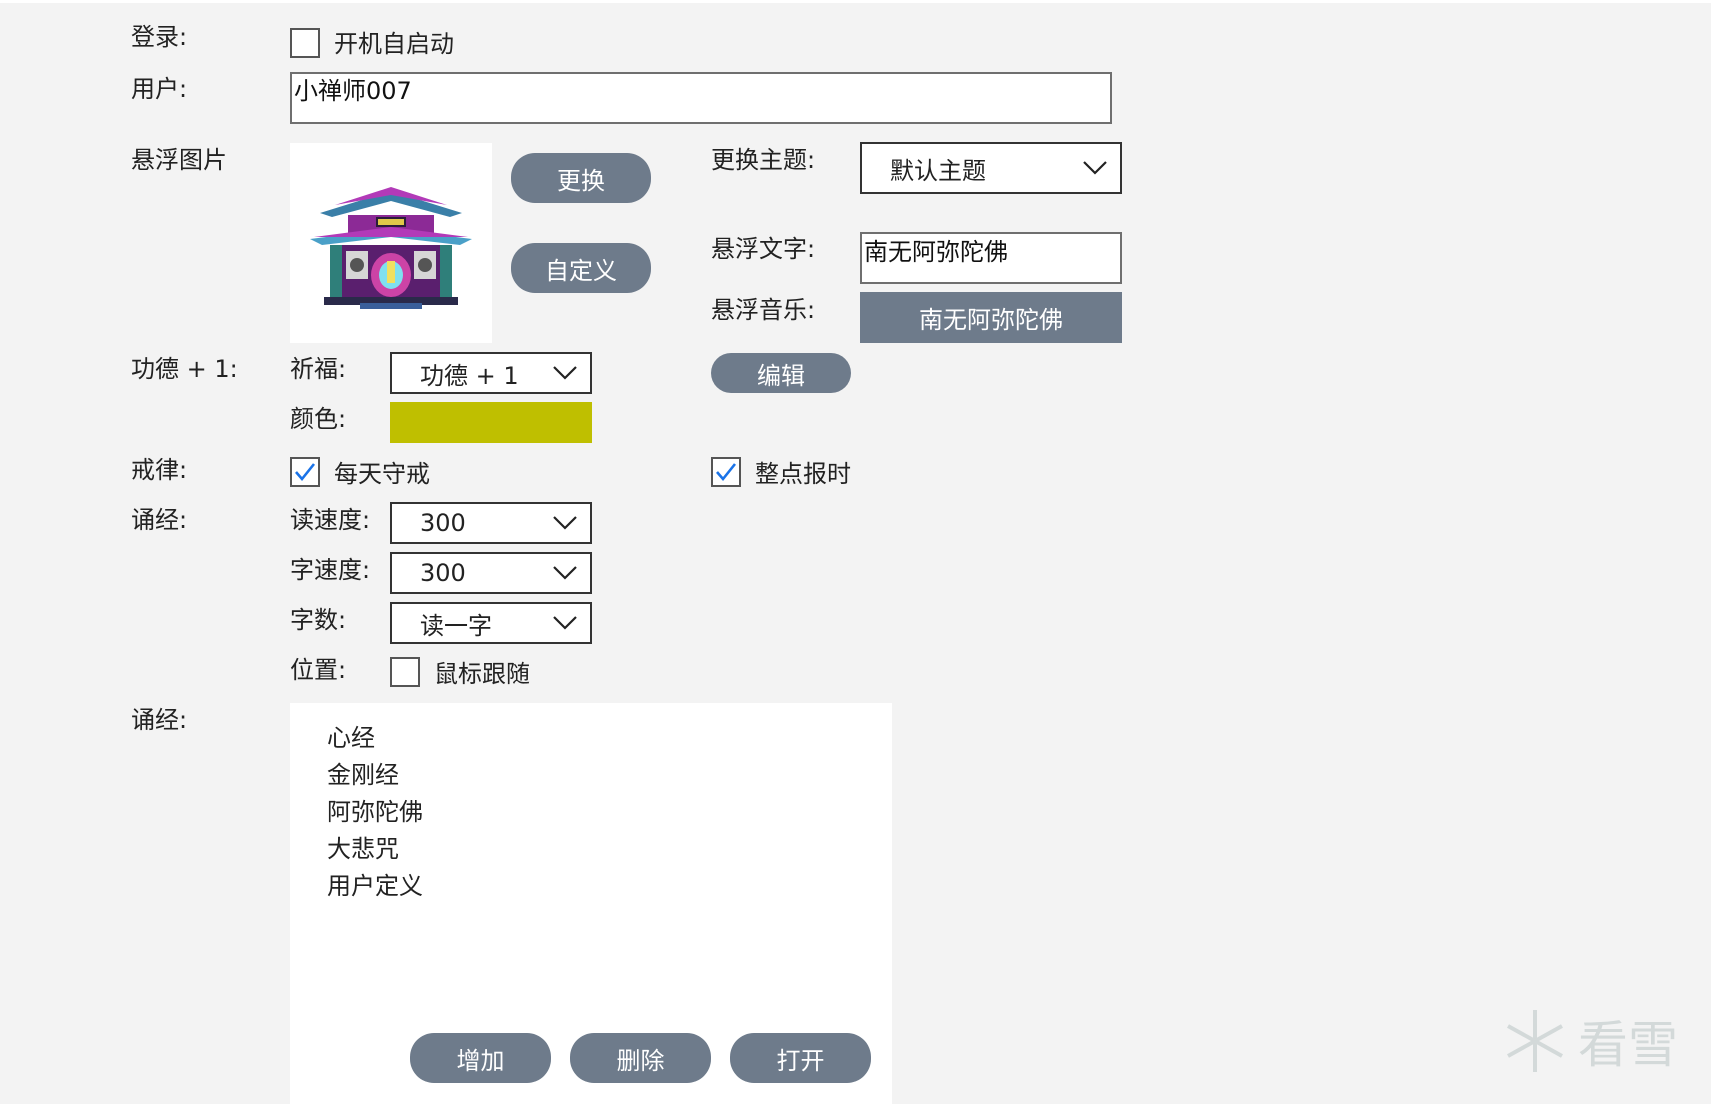 The image size is (1711, 1104). I want to click on char-count-label: 字数:, so click(318, 620).